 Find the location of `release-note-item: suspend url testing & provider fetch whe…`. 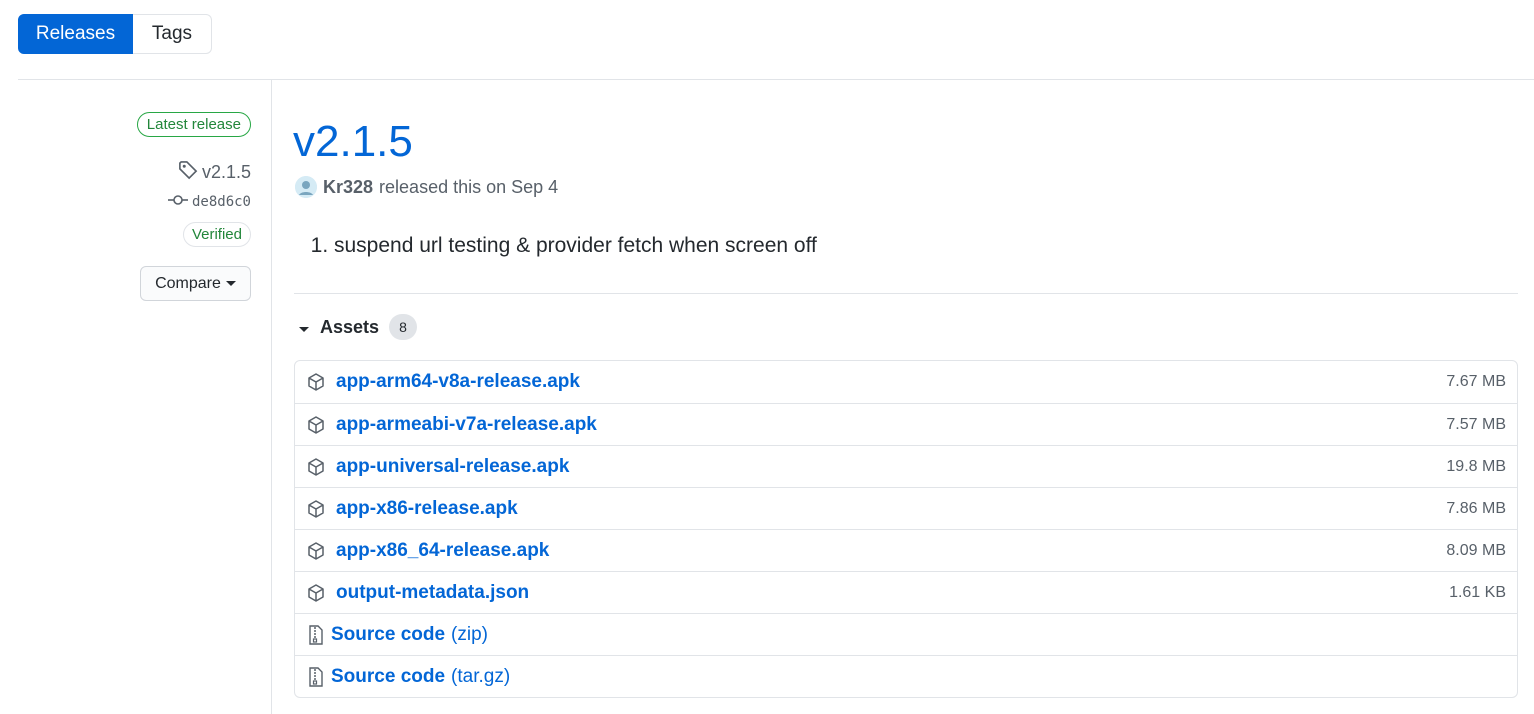

release-note-item: suspend url testing & provider fetch whe… is located at coordinates (575, 246).